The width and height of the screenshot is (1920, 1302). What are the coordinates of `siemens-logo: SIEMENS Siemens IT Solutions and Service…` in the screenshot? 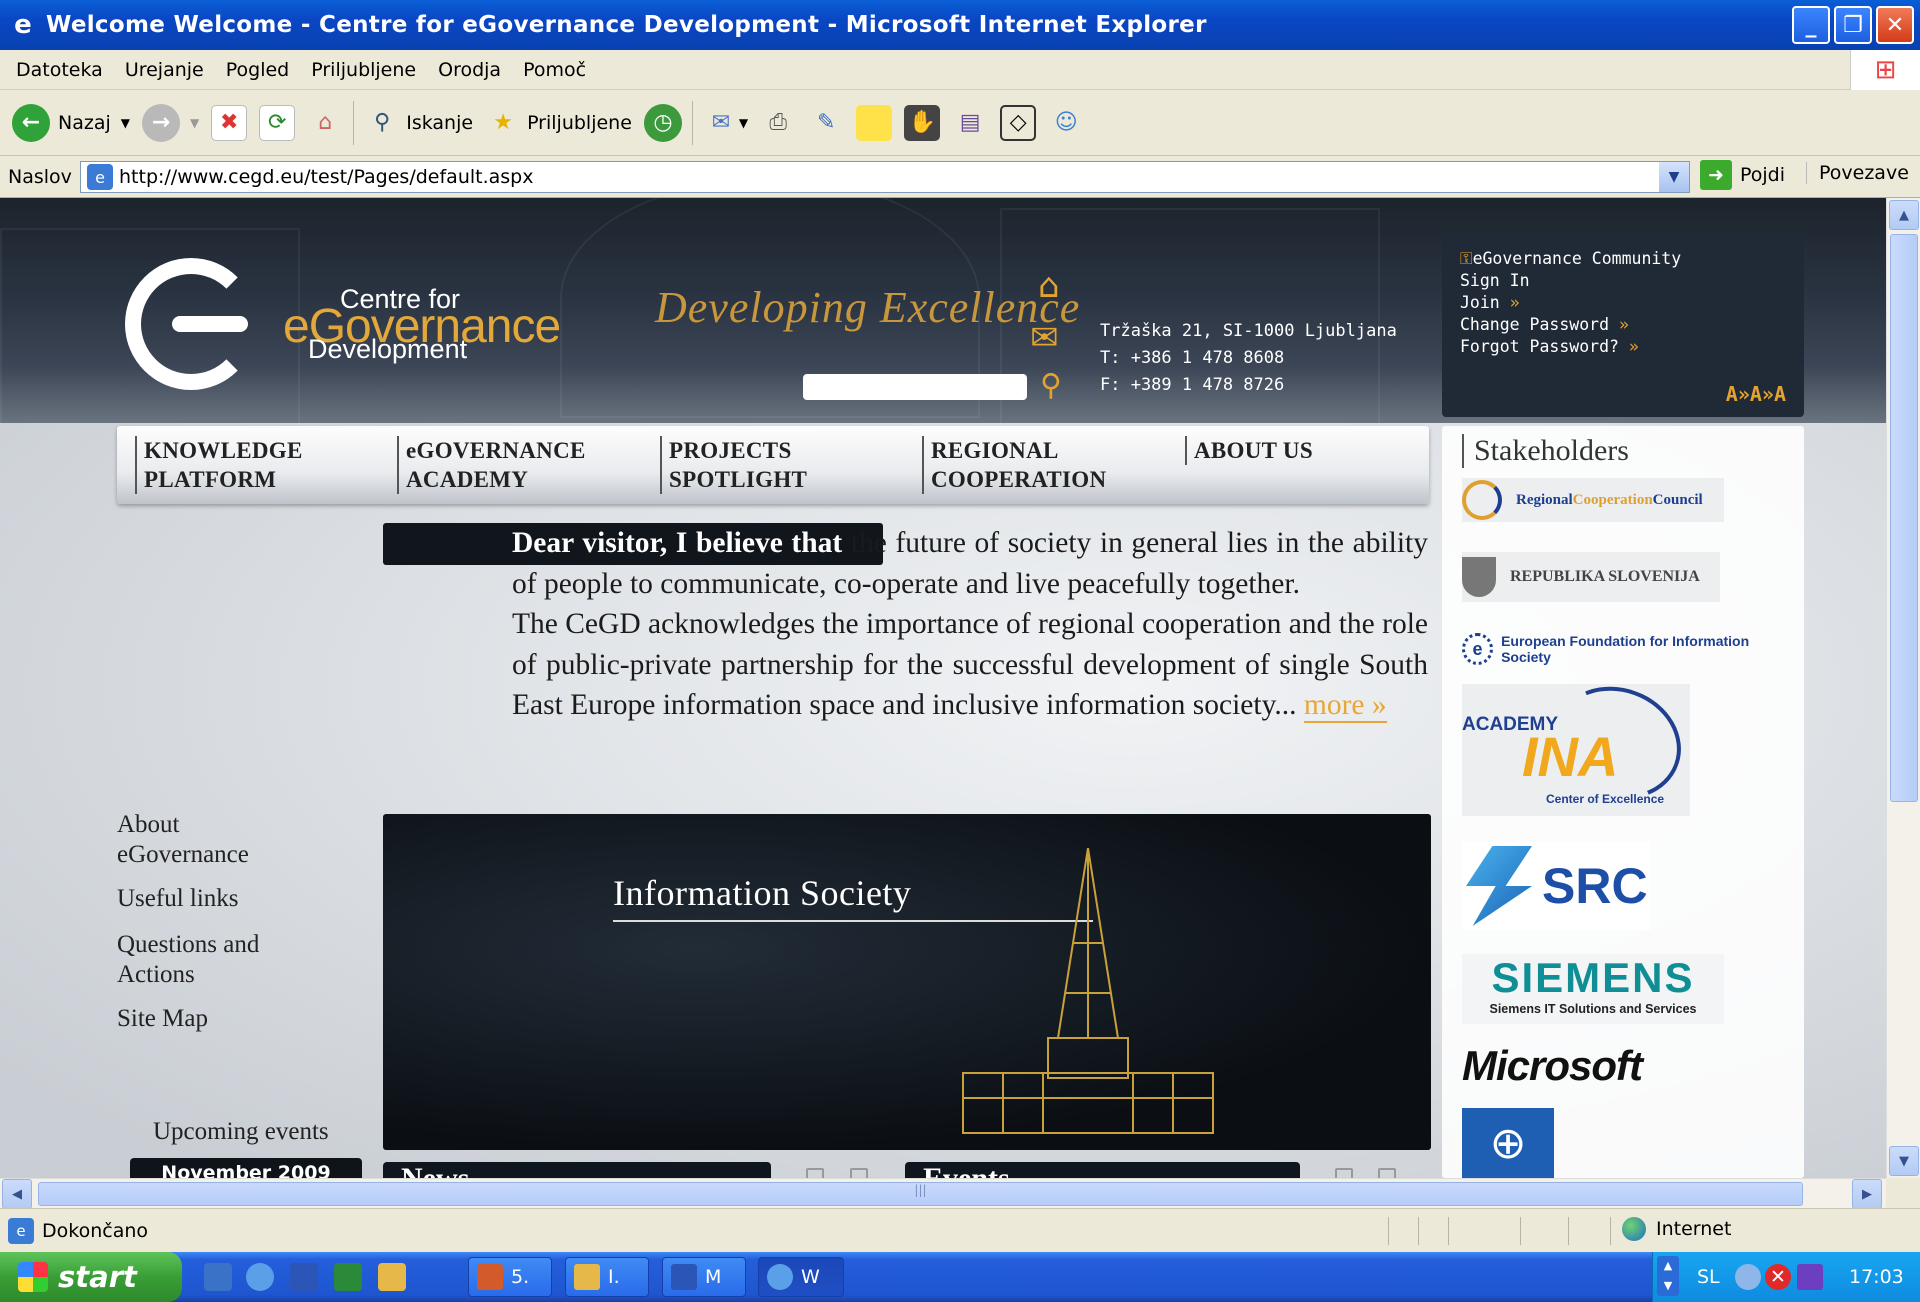 It's located at (1593, 989).